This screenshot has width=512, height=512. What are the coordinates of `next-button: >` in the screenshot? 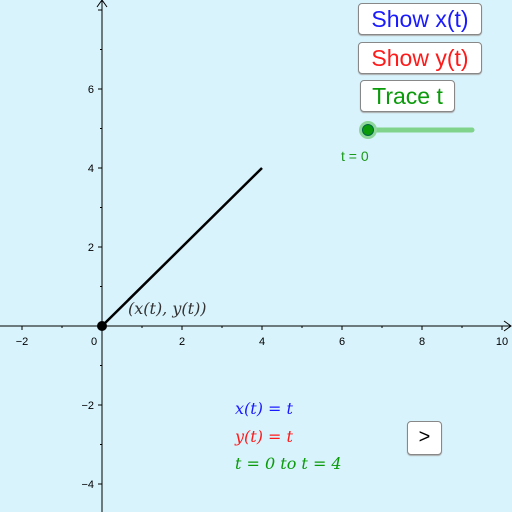 It's located at (424, 438).